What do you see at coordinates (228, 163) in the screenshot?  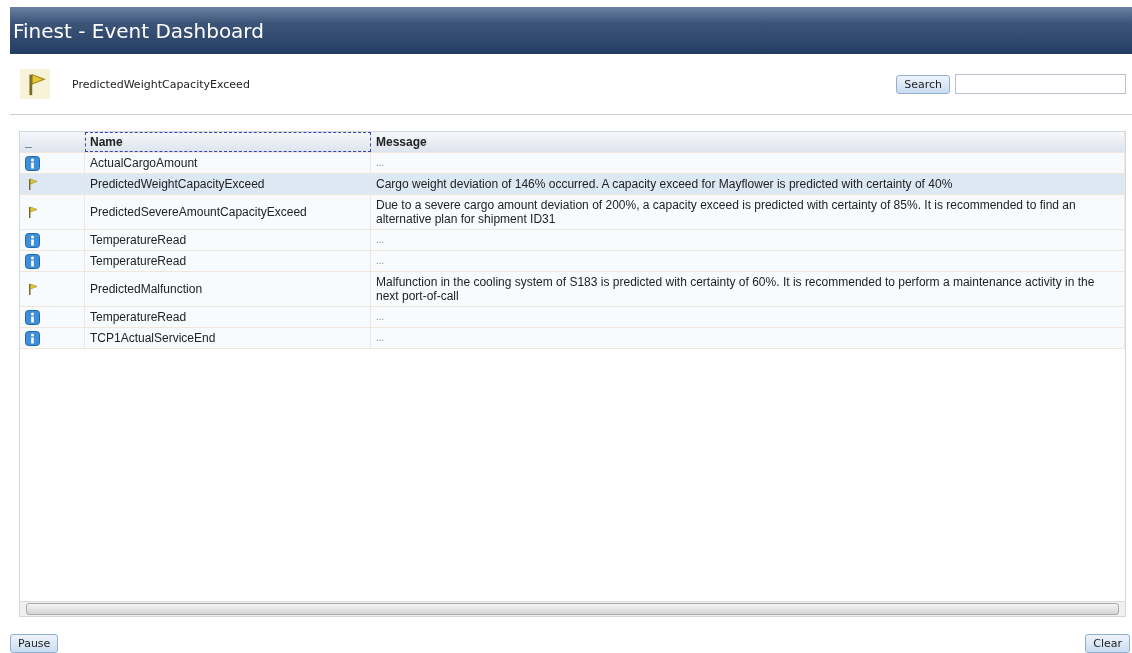 I see `table-cell: ActualCargoAmount` at bounding box center [228, 163].